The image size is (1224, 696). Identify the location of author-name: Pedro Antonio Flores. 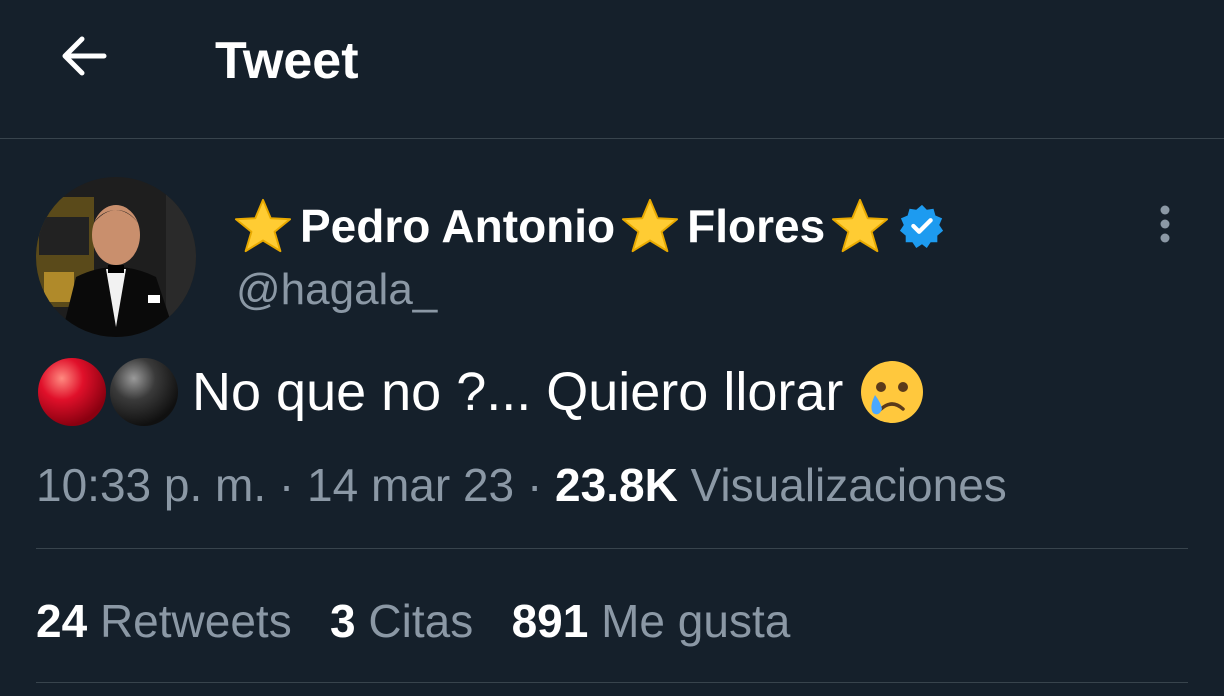
(589, 226).